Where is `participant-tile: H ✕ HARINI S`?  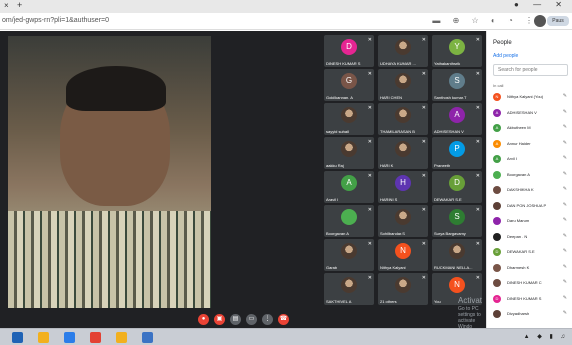 participant-tile: H ✕ HARINI S is located at coordinates (403, 187).